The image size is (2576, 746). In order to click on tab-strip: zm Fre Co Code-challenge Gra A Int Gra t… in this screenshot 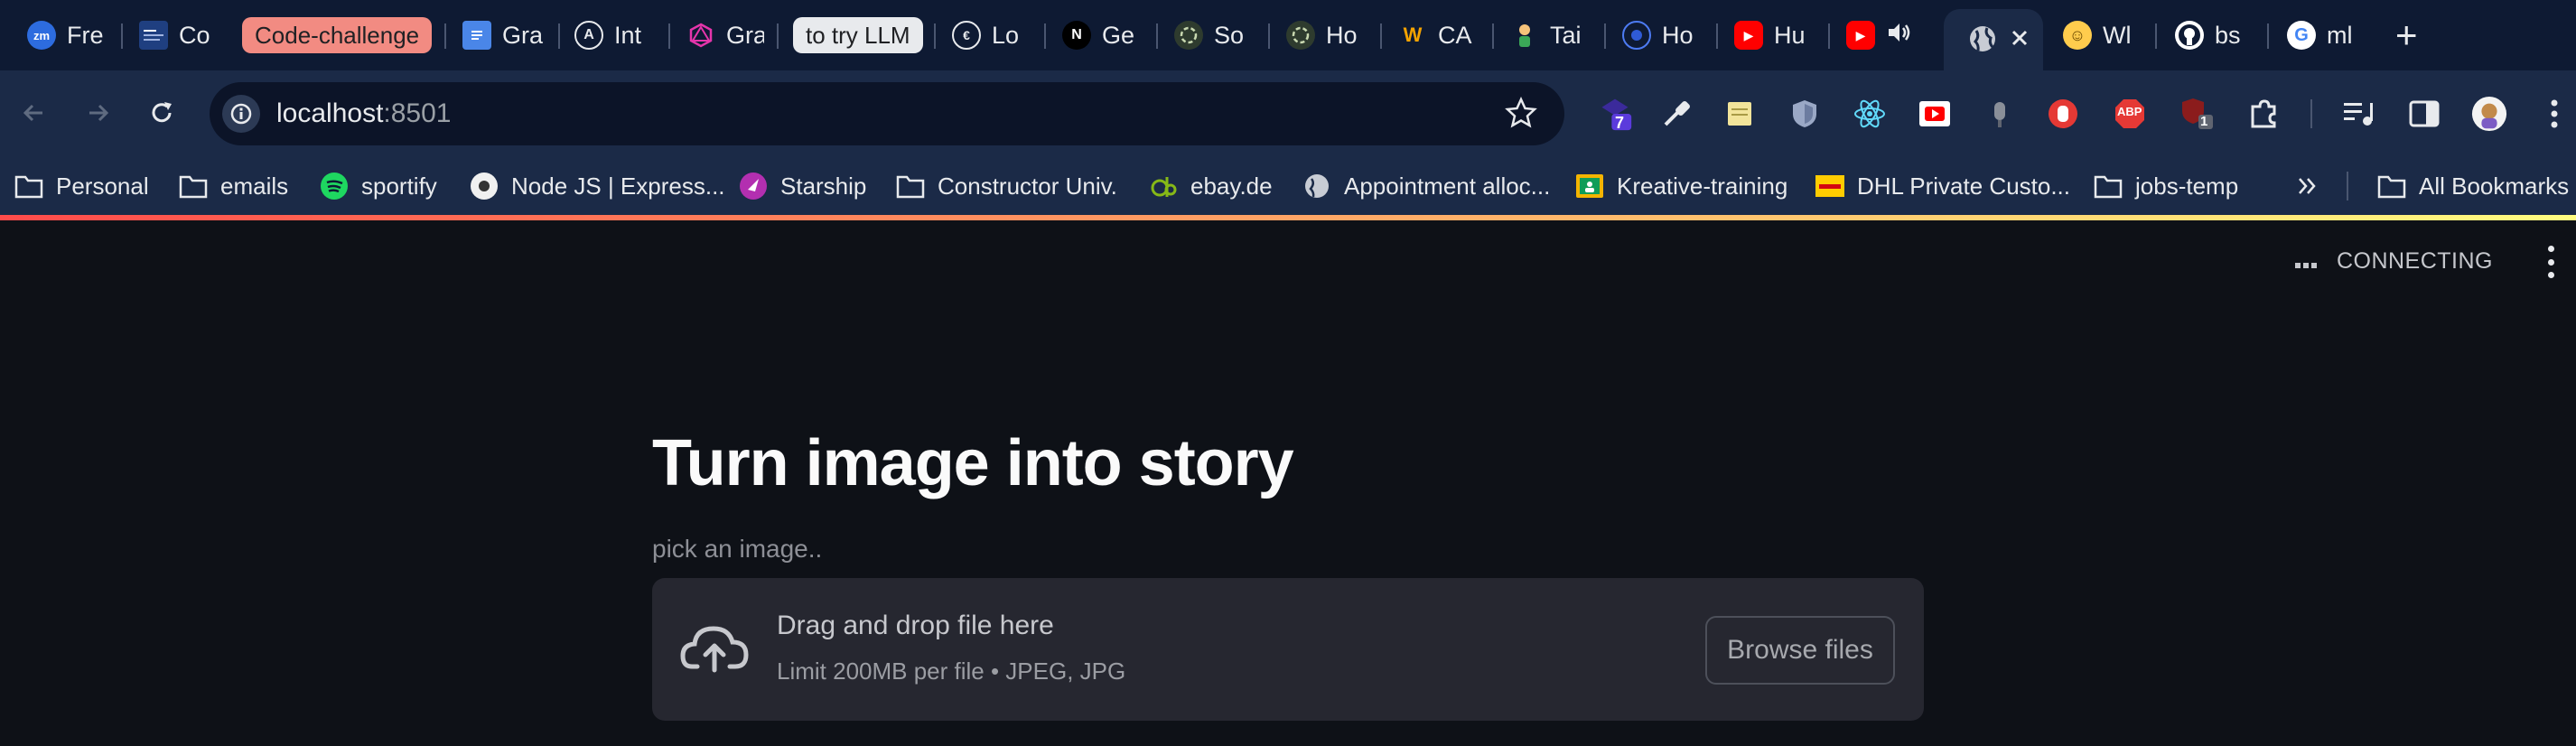, I will do `click(1288, 35)`.